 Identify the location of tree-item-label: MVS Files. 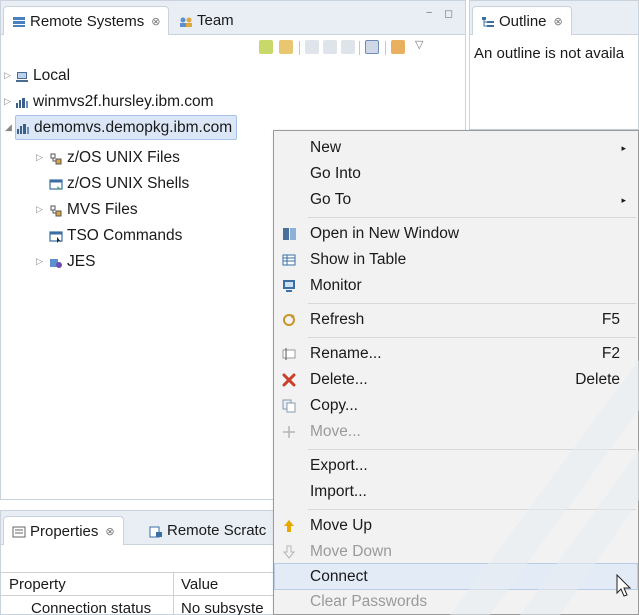
(102, 209).